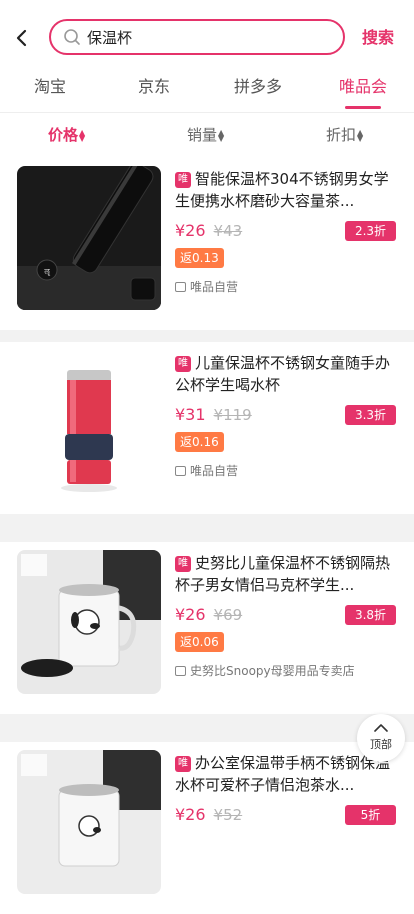 The height and width of the screenshot is (914, 414). I want to click on tab-taobao: 淘宝, so click(50, 87).